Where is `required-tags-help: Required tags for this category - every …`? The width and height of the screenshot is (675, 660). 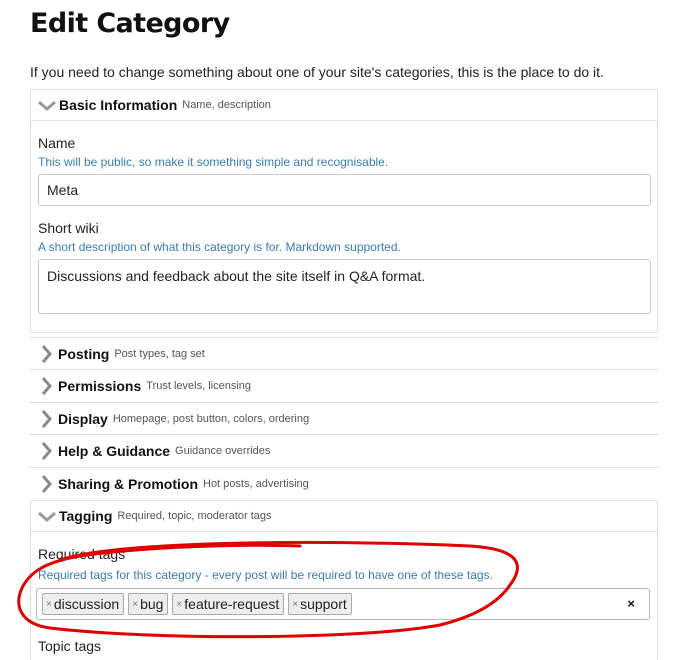
required-tags-help: Required tags for this category - every … is located at coordinates (265, 575).